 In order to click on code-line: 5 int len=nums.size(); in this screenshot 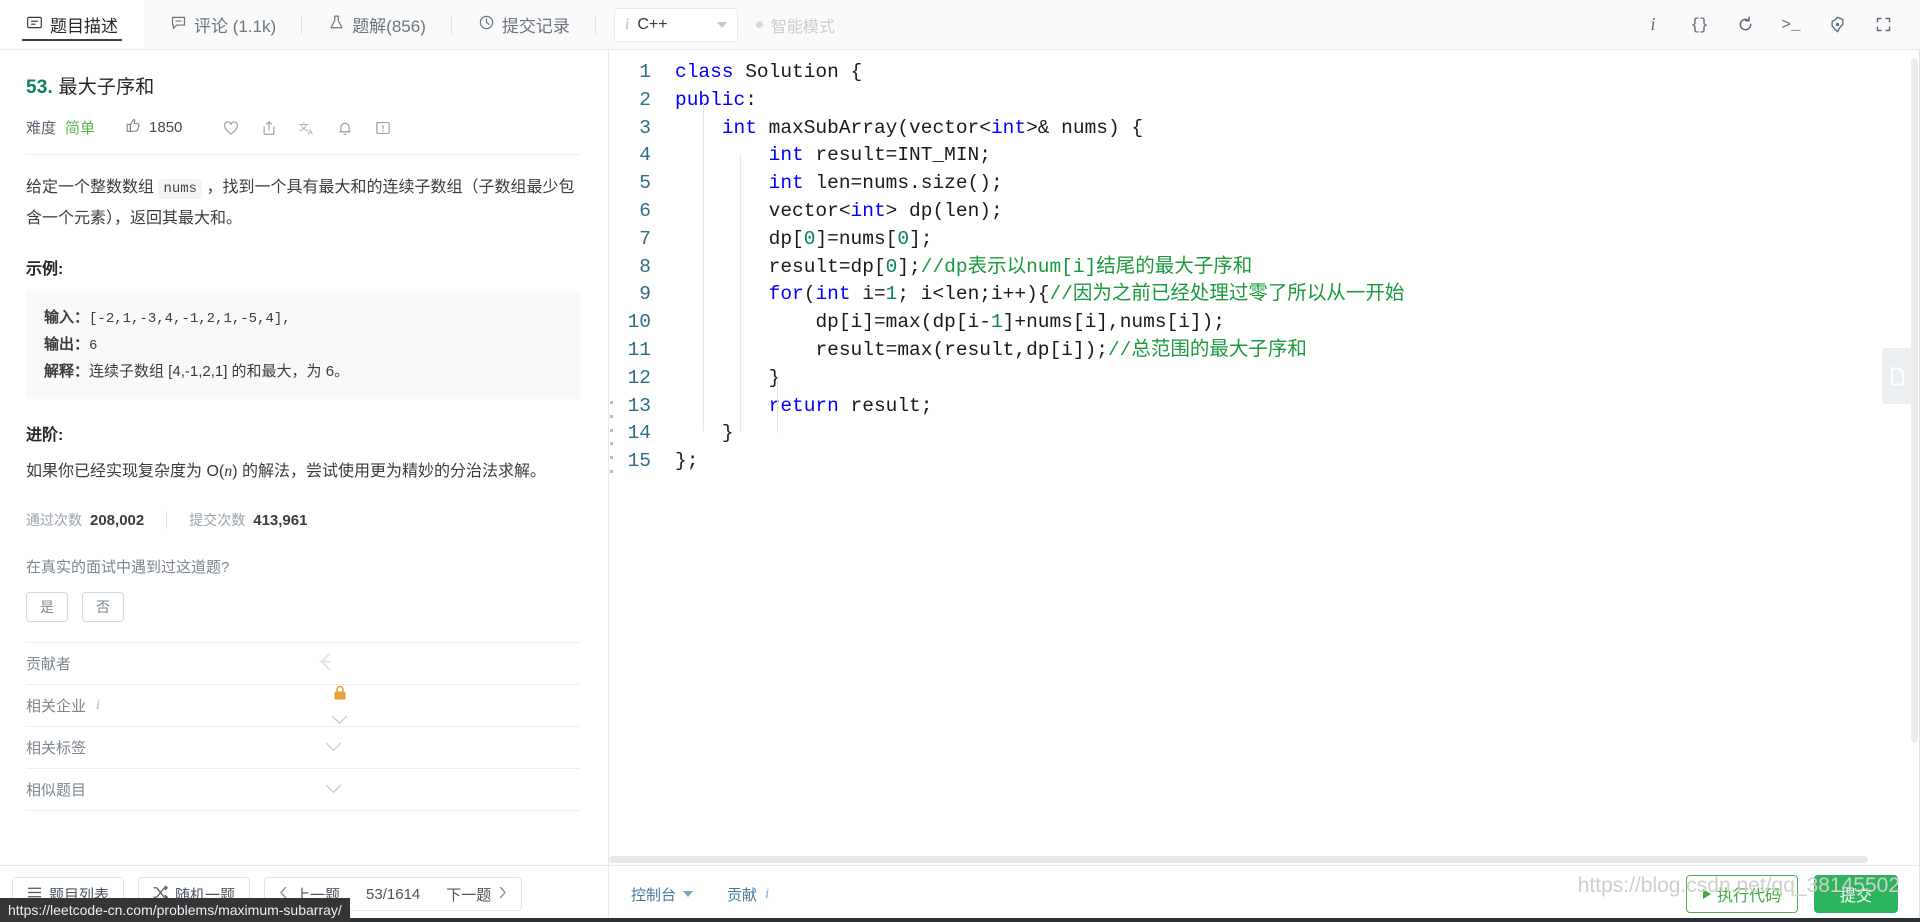, I will do `click(1264, 184)`.